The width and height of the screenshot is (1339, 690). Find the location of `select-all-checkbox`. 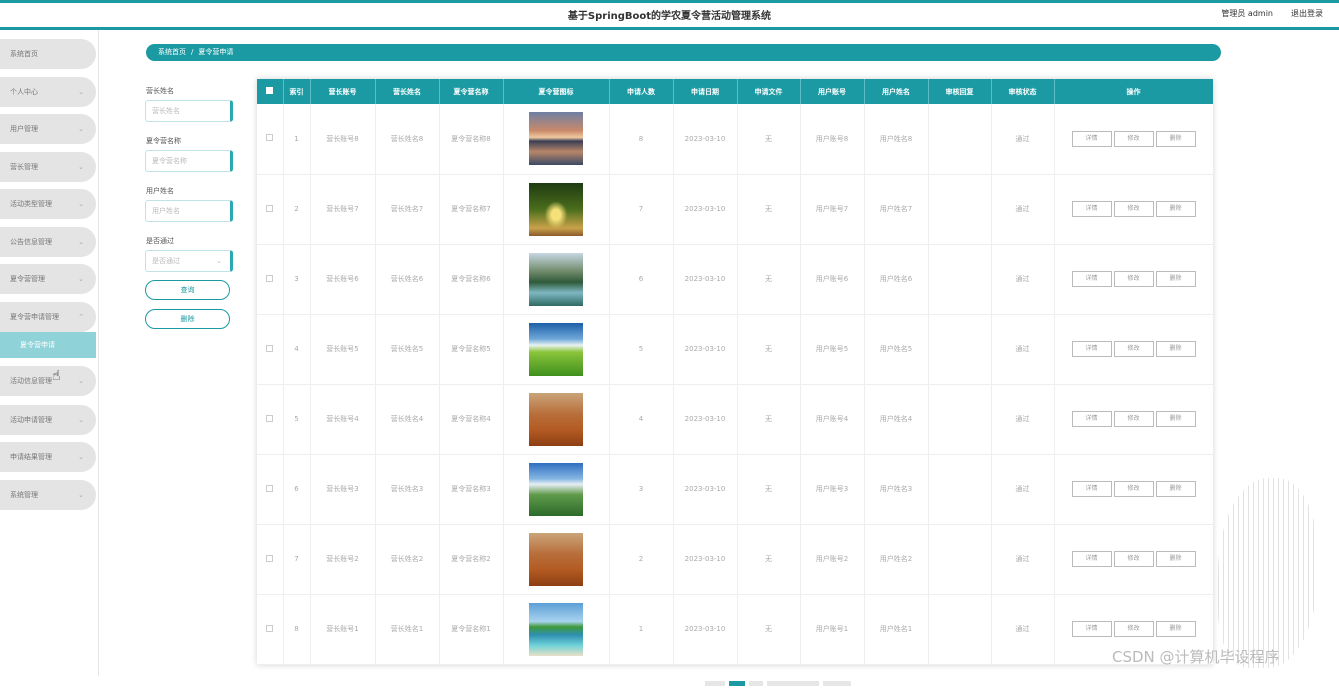

select-all-checkbox is located at coordinates (270, 91).